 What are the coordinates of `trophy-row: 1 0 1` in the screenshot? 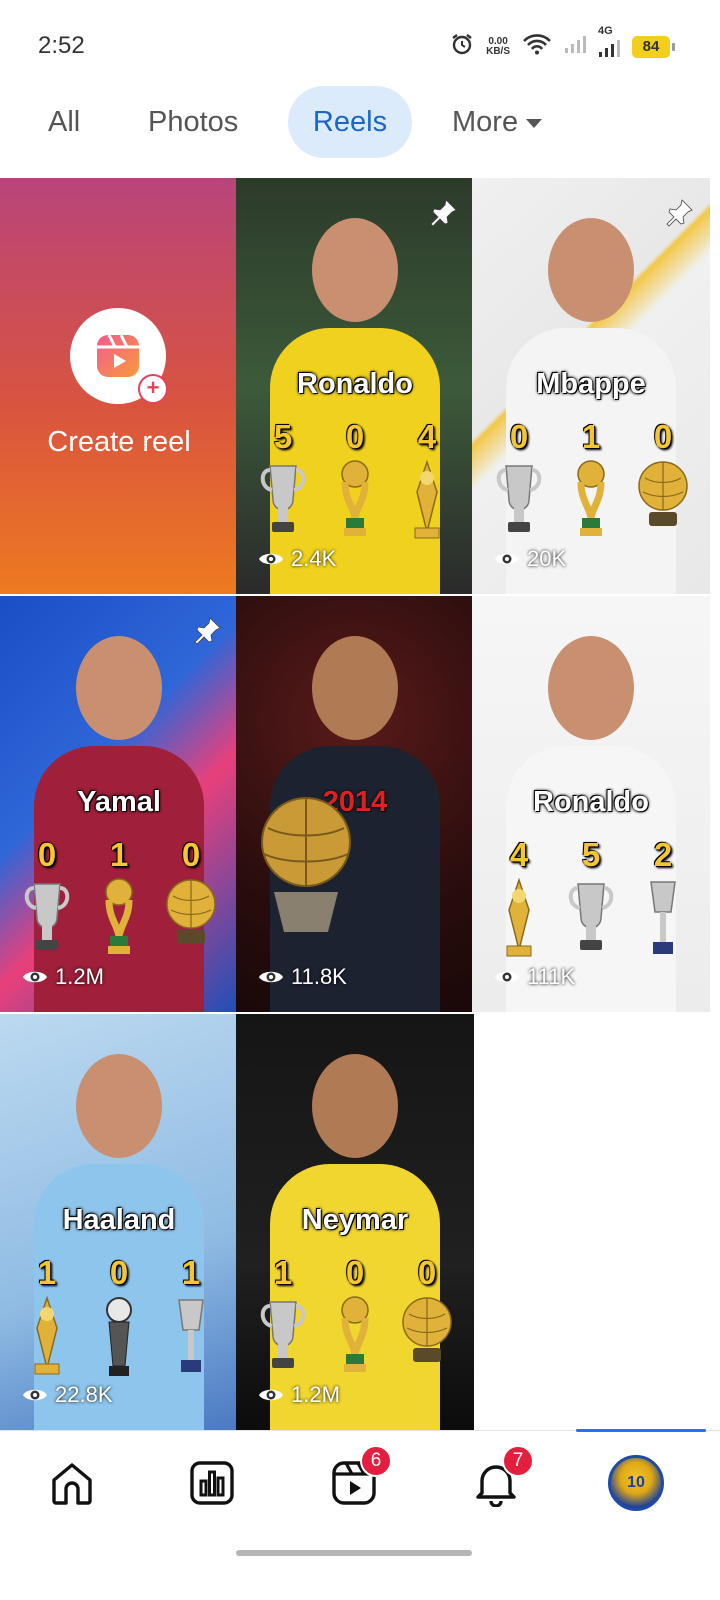 It's located at (119, 1320).